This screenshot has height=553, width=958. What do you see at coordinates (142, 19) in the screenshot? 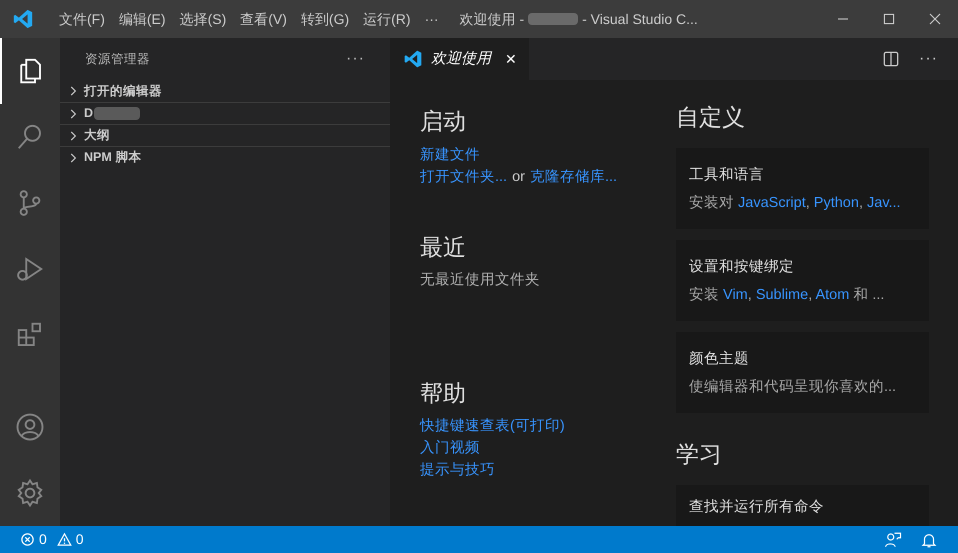
I see `menu-item: 编辑(E)` at bounding box center [142, 19].